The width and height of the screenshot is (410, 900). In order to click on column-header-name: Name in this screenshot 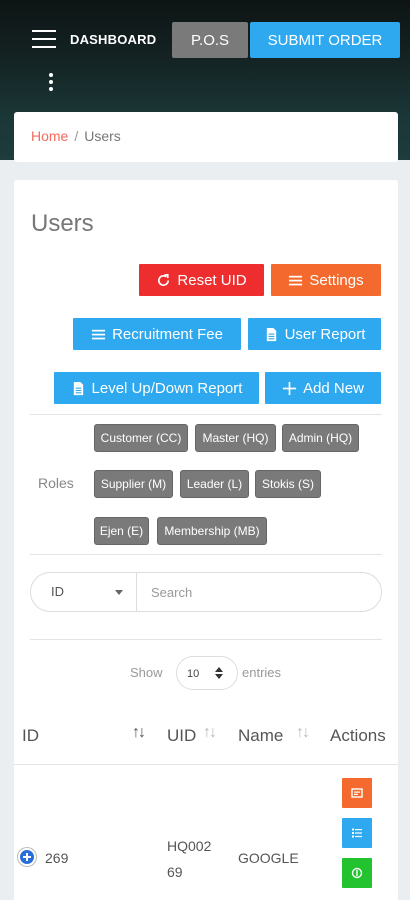, I will do `click(260, 736)`.